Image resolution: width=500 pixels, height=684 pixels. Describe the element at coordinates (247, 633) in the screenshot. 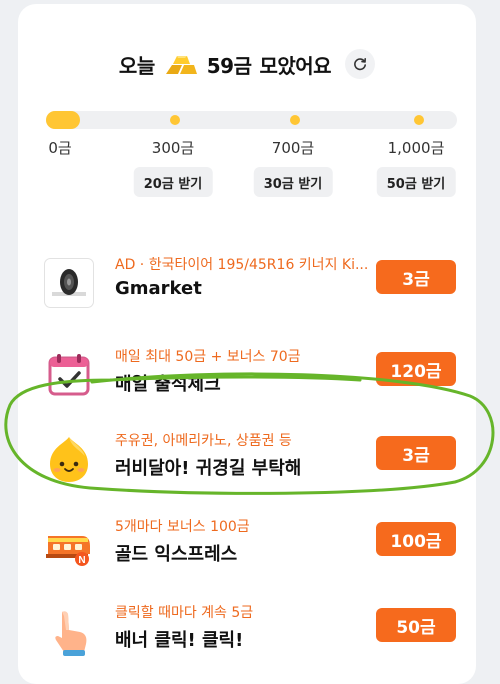

I see `list-item-banner-click: 클릭할 때마다 계속 5금 배너 클릭! 클릭! 50금` at that location.